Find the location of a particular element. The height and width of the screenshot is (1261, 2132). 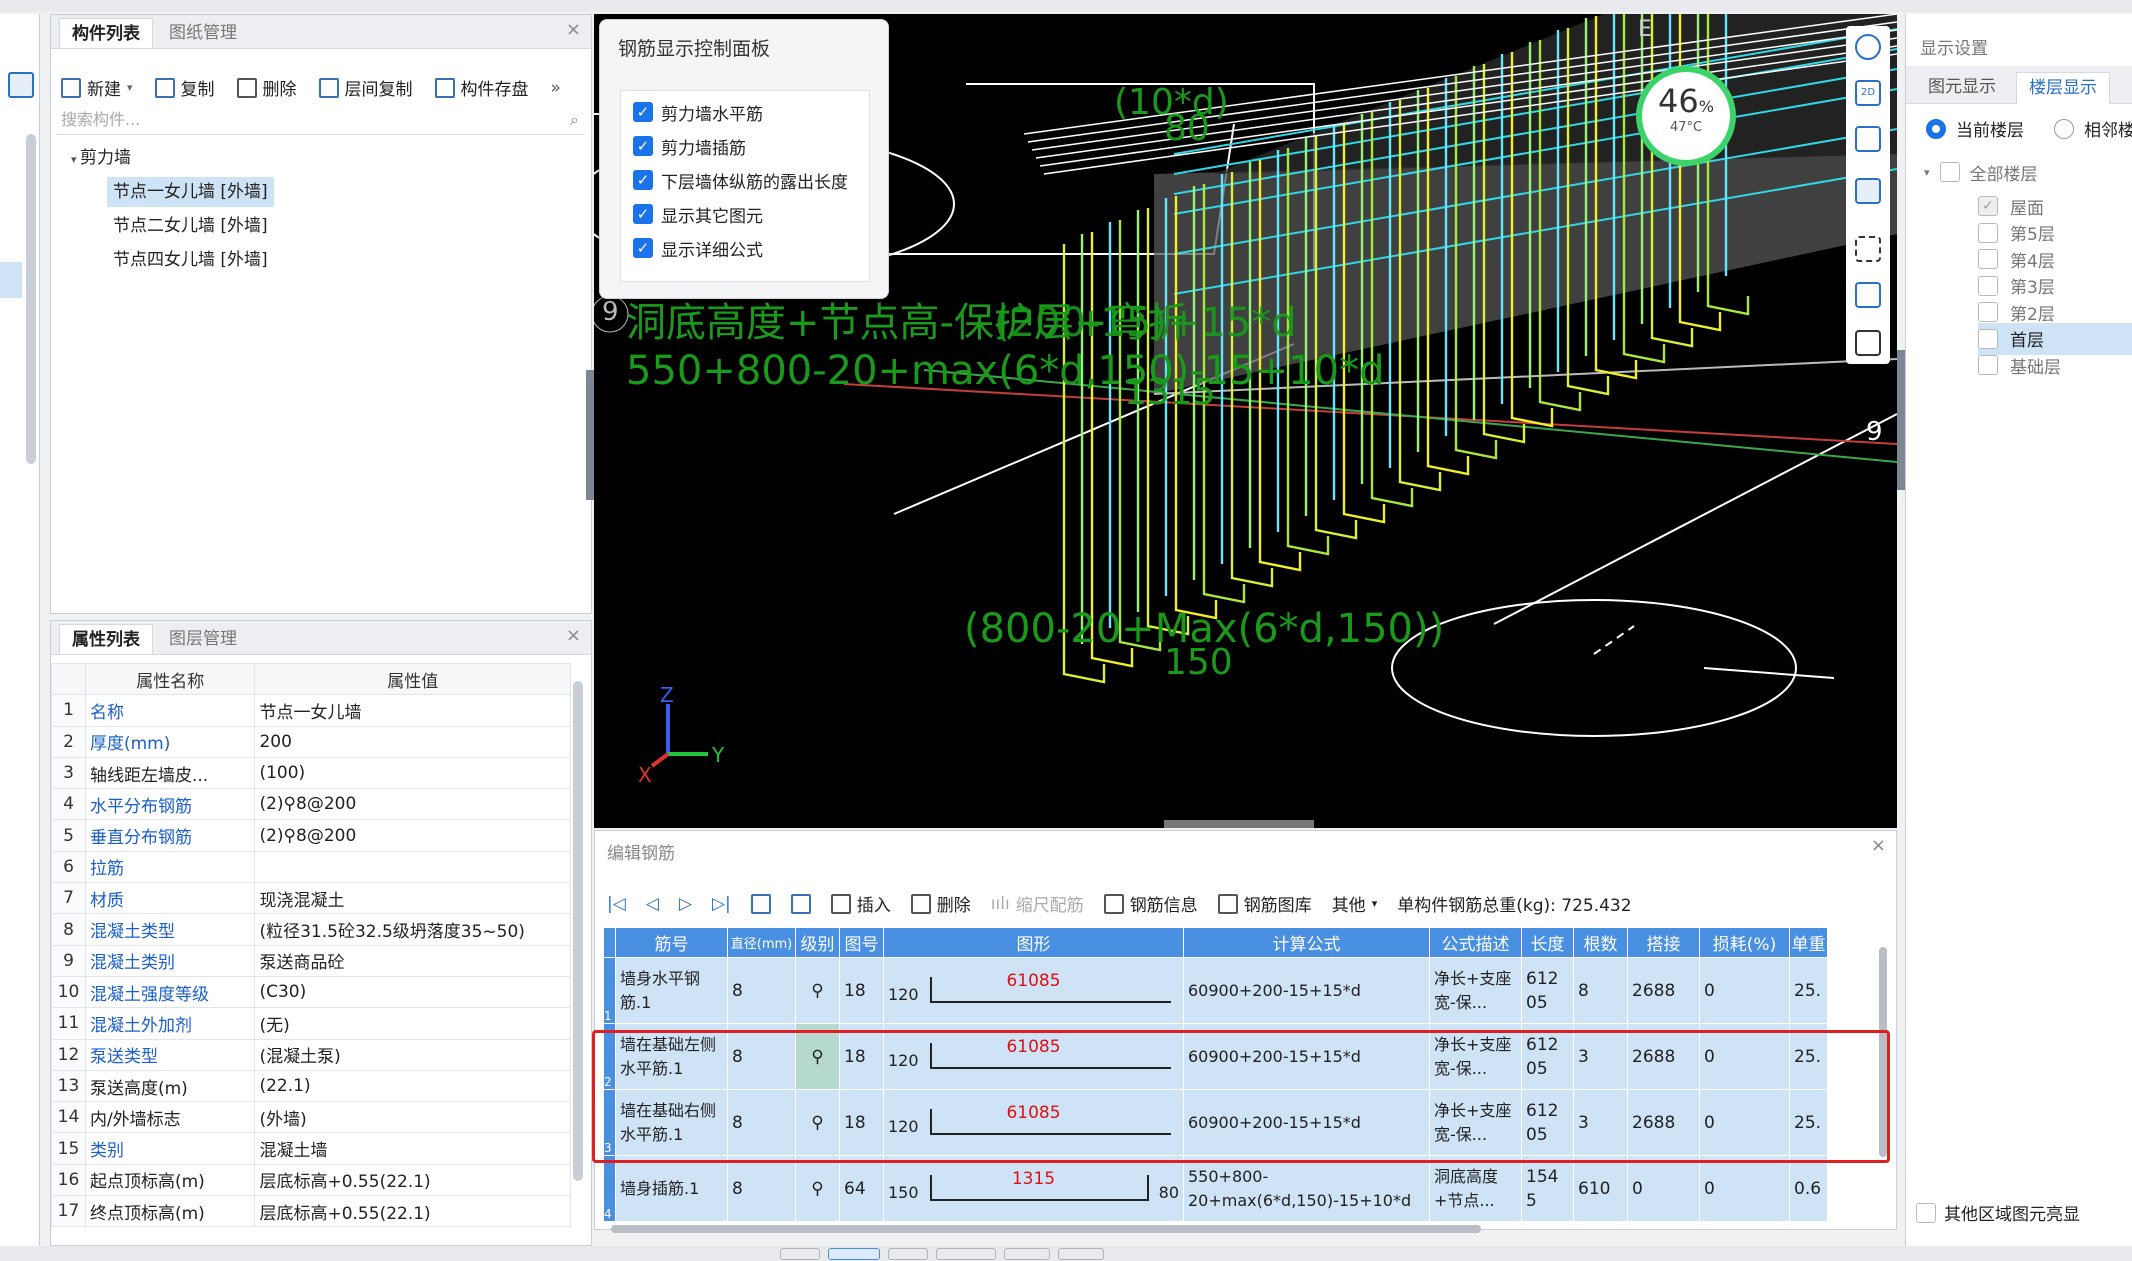

property-row: 10 混凝土强度等级 (C30) is located at coordinates (311, 992).